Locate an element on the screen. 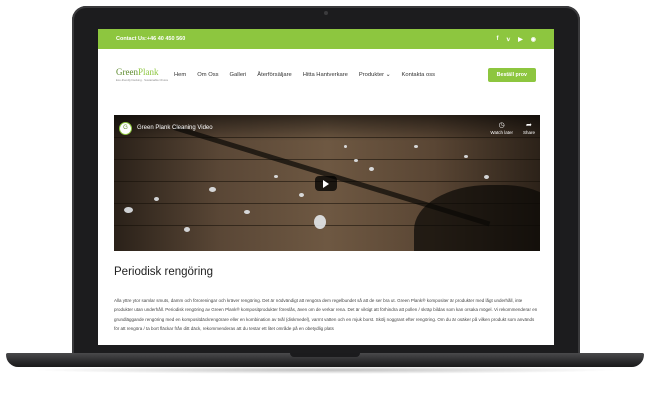 The image size is (650, 410). camera is located at coordinates (326, 13).